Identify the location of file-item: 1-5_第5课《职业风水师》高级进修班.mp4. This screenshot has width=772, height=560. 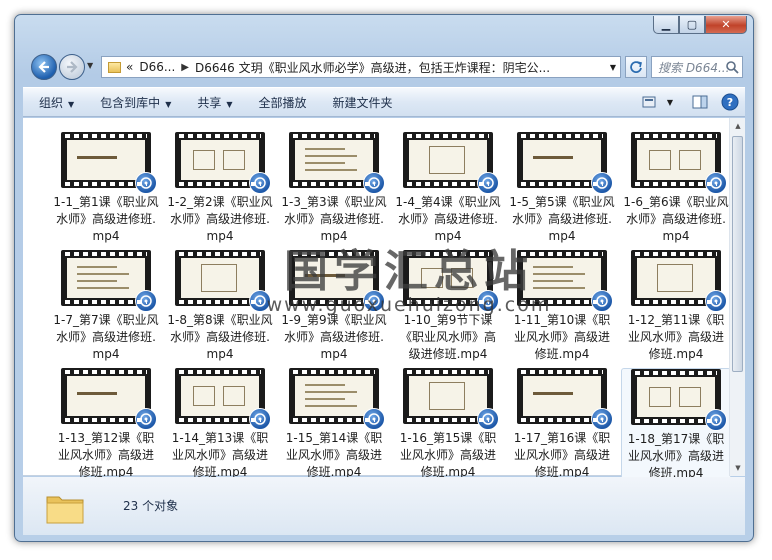
(562, 188).